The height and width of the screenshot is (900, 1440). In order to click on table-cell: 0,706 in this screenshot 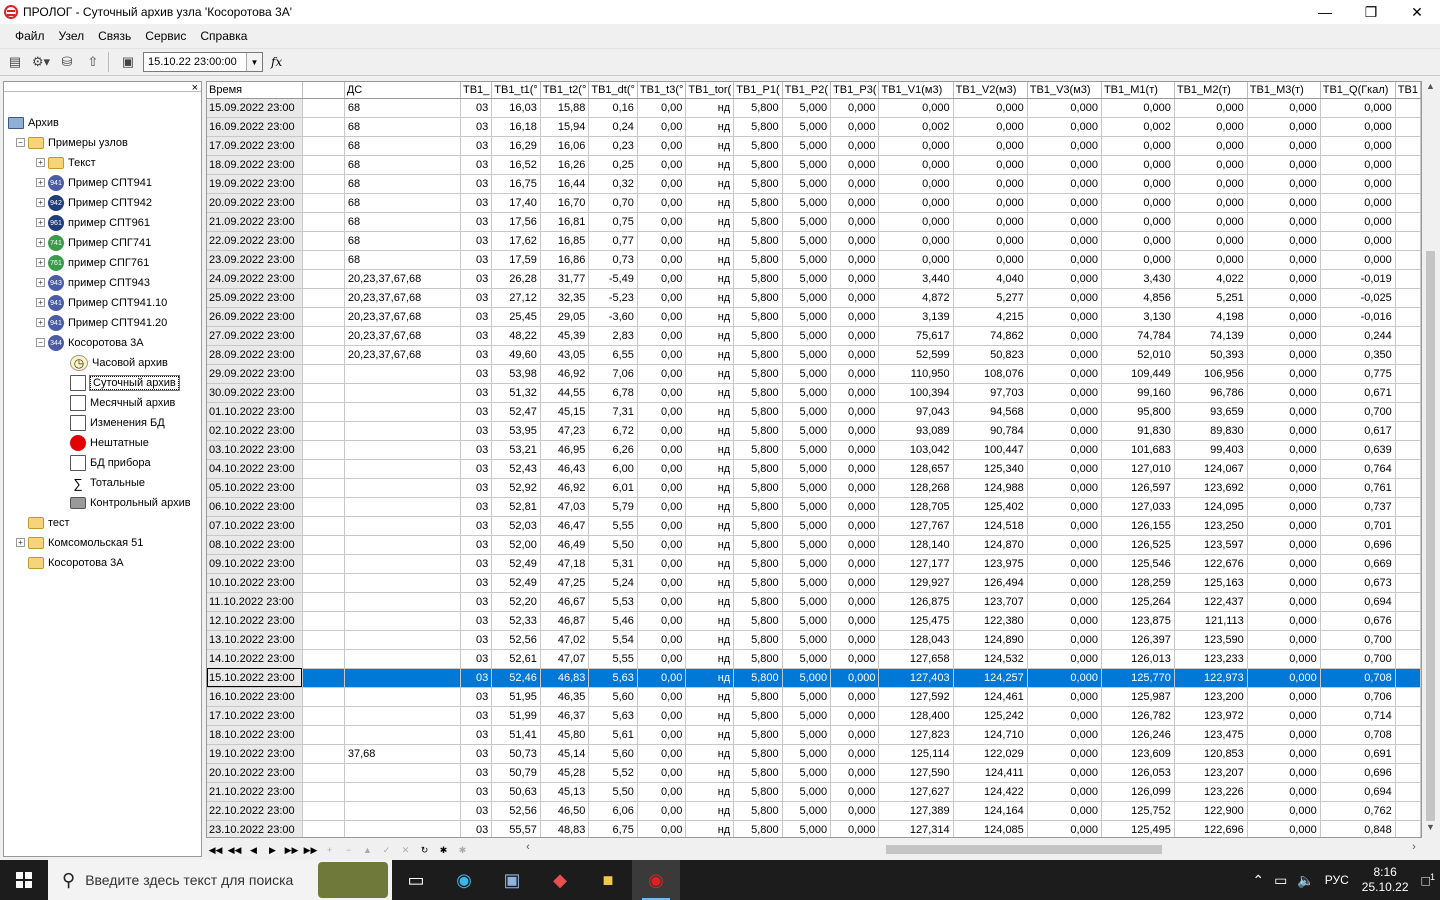, I will do `click(1358, 697)`.